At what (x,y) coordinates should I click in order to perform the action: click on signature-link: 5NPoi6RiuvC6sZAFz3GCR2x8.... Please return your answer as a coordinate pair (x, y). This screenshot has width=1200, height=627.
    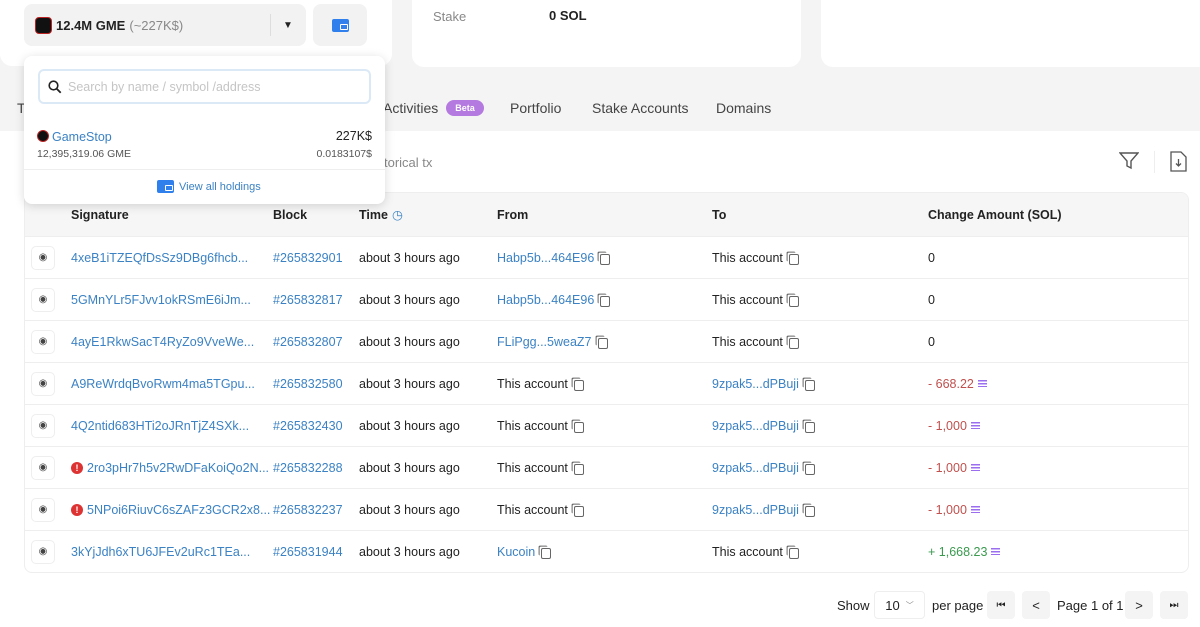
    Looking at the image, I should click on (178, 510).